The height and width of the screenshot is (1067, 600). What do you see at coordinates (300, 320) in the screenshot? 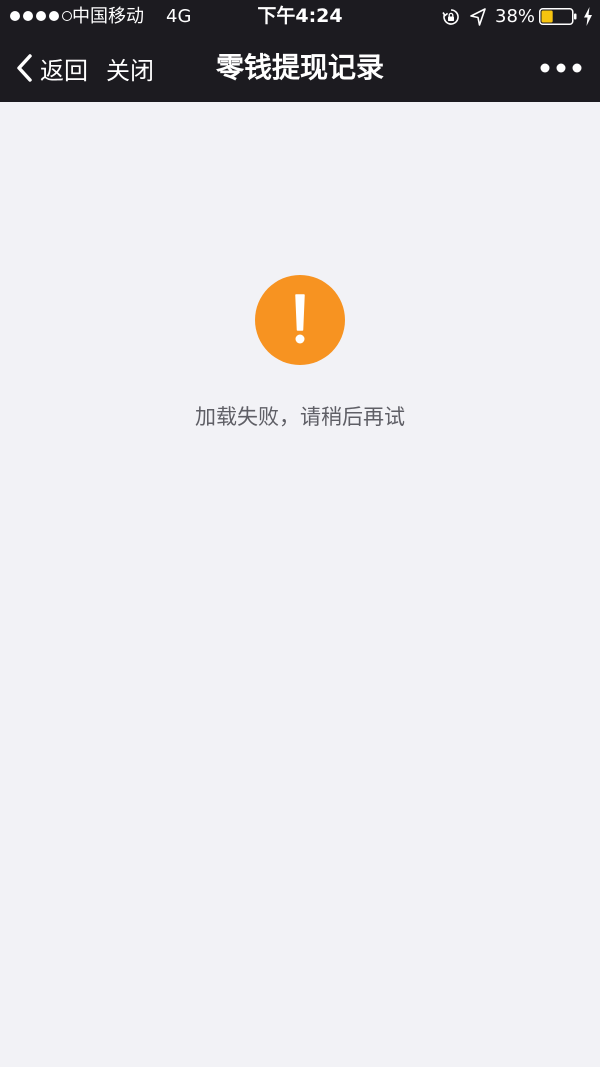
I see `exclamation-icon` at bounding box center [300, 320].